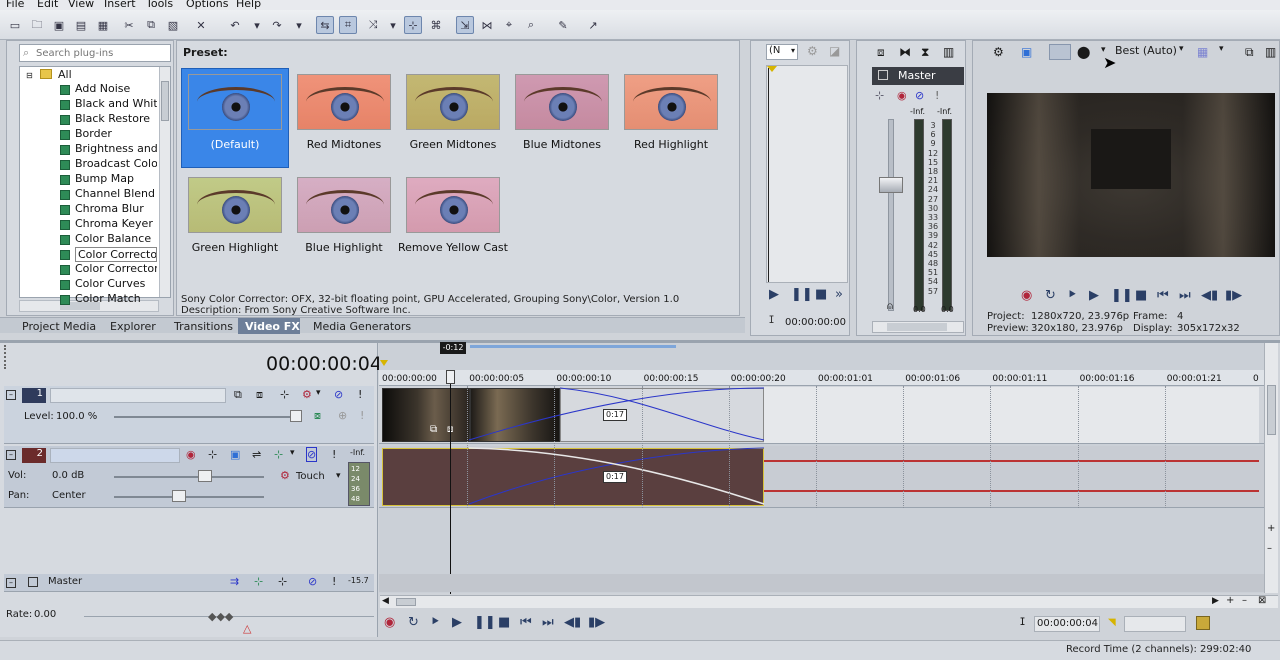 This screenshot has height=660, width=1280. I want to click on mixer-insert-icon: ⧈, so click(881, 52).